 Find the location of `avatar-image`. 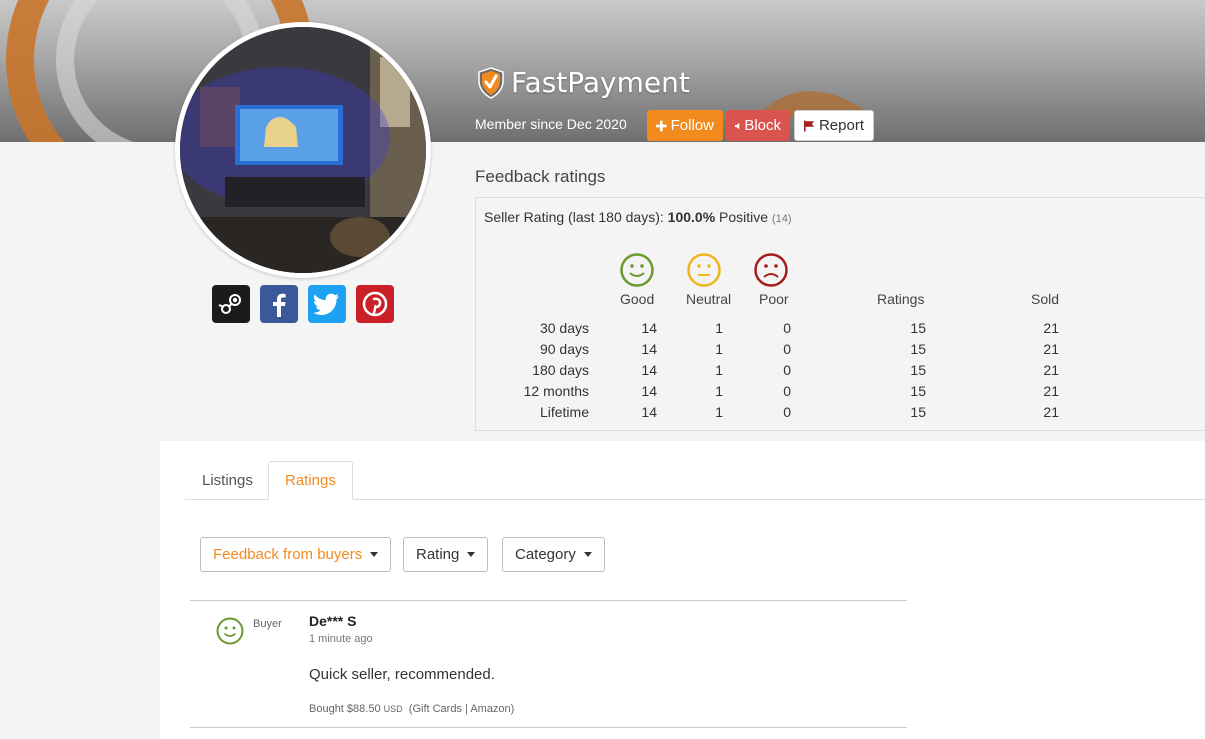

avatar-image is located at coordinates (303, 150).